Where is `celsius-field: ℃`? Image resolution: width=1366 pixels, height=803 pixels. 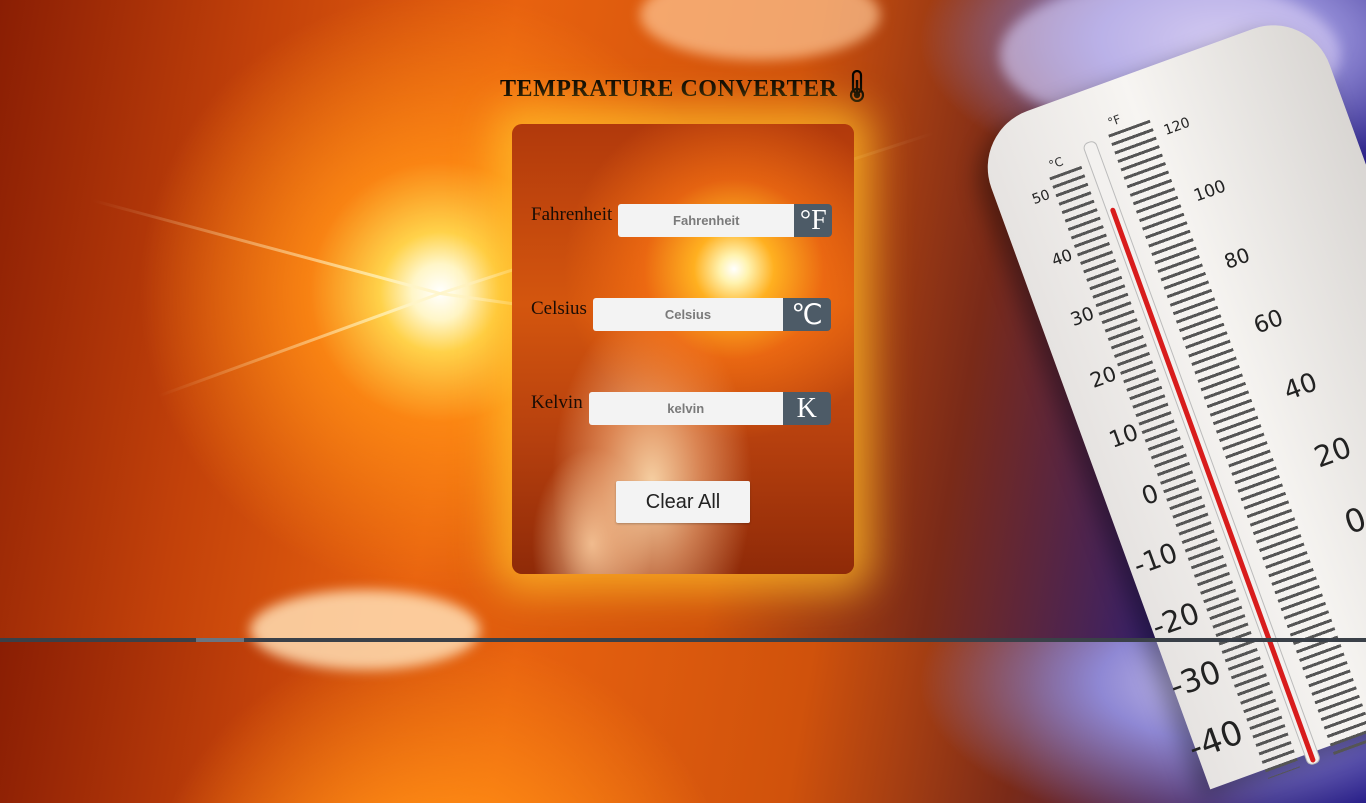
celsius-field: ℃ is located at coordinates (711, 314).